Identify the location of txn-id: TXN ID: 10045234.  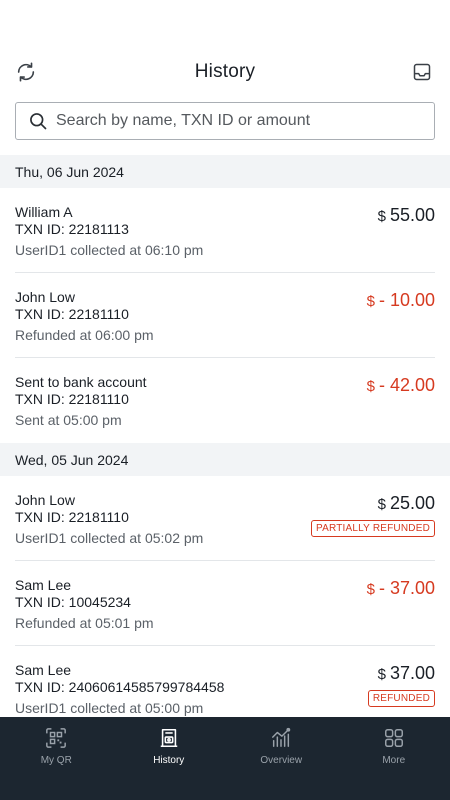
(73, 602).